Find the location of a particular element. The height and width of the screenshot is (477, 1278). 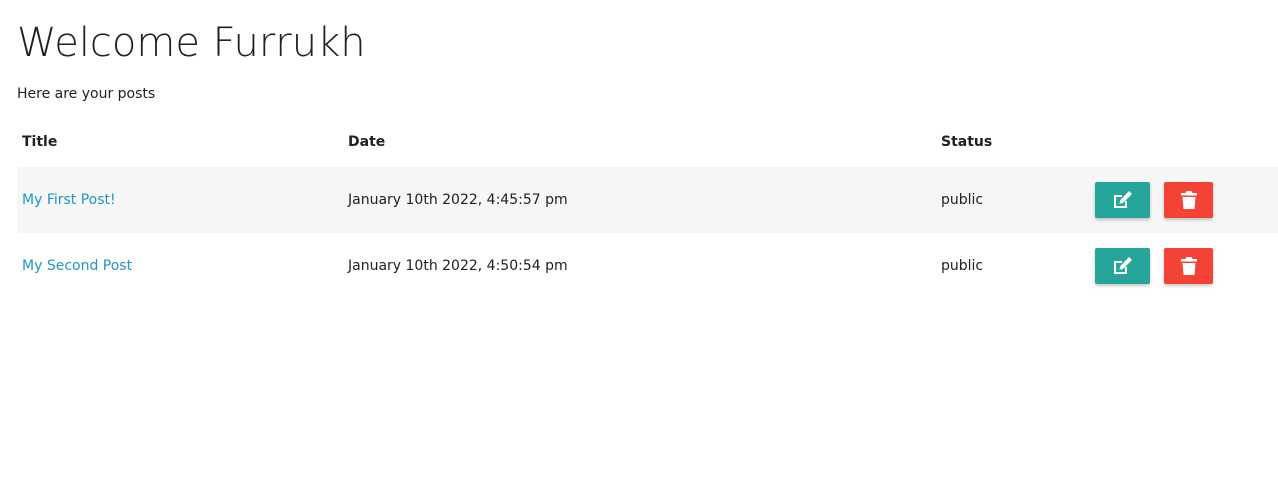

post-title-link: My First Post! is located at coordinates (69, 200).